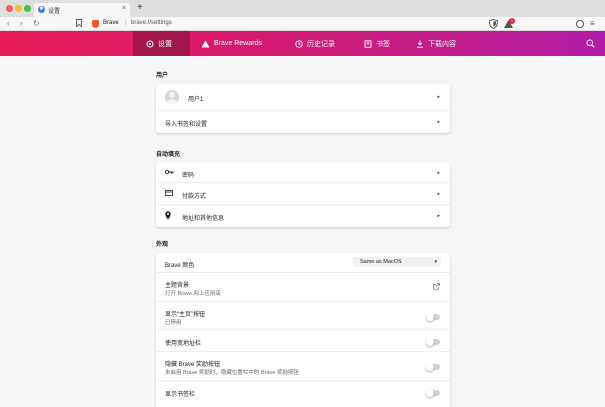 This screenshot has width=605, height=407. What do you see at coordinates (303, 287) in the screenshot?
I see `theme-row: 主题背景 打开 Brave 网上应用店` at bounding box center [303, 287].